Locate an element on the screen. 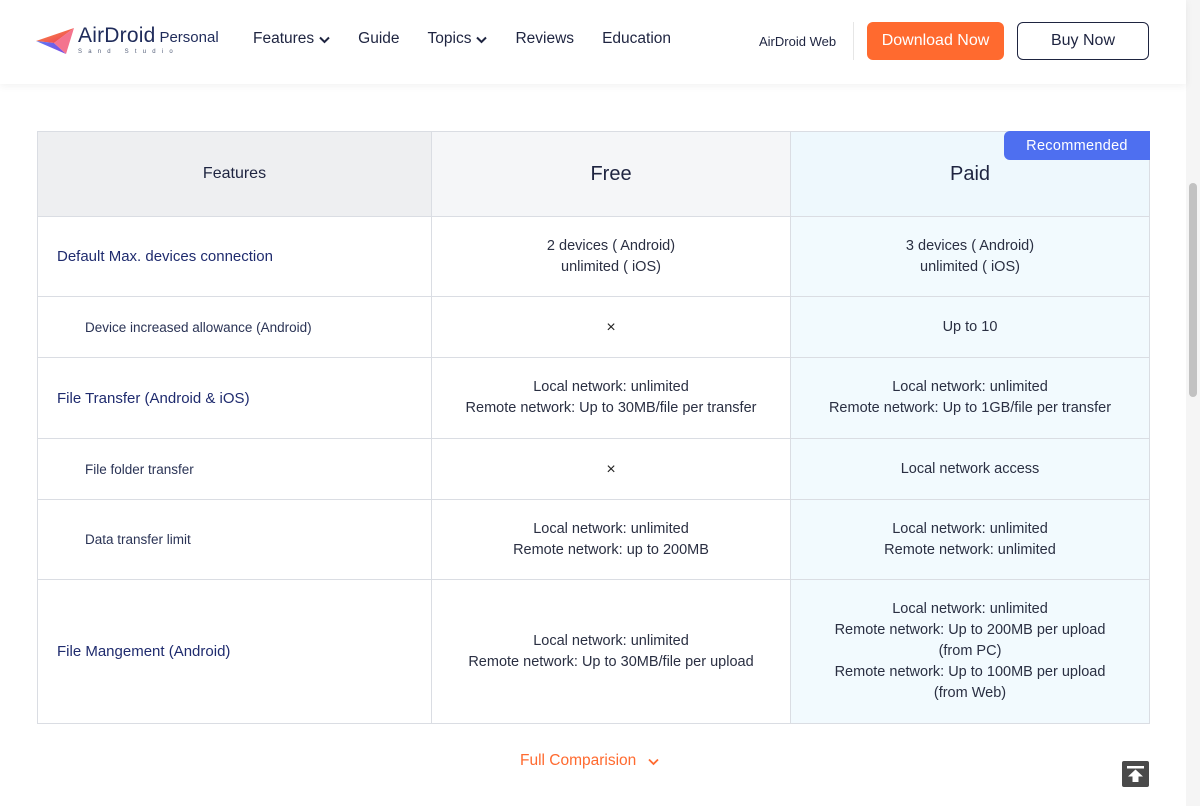  nav-topics: Topics is located at coordinates (458, 39).